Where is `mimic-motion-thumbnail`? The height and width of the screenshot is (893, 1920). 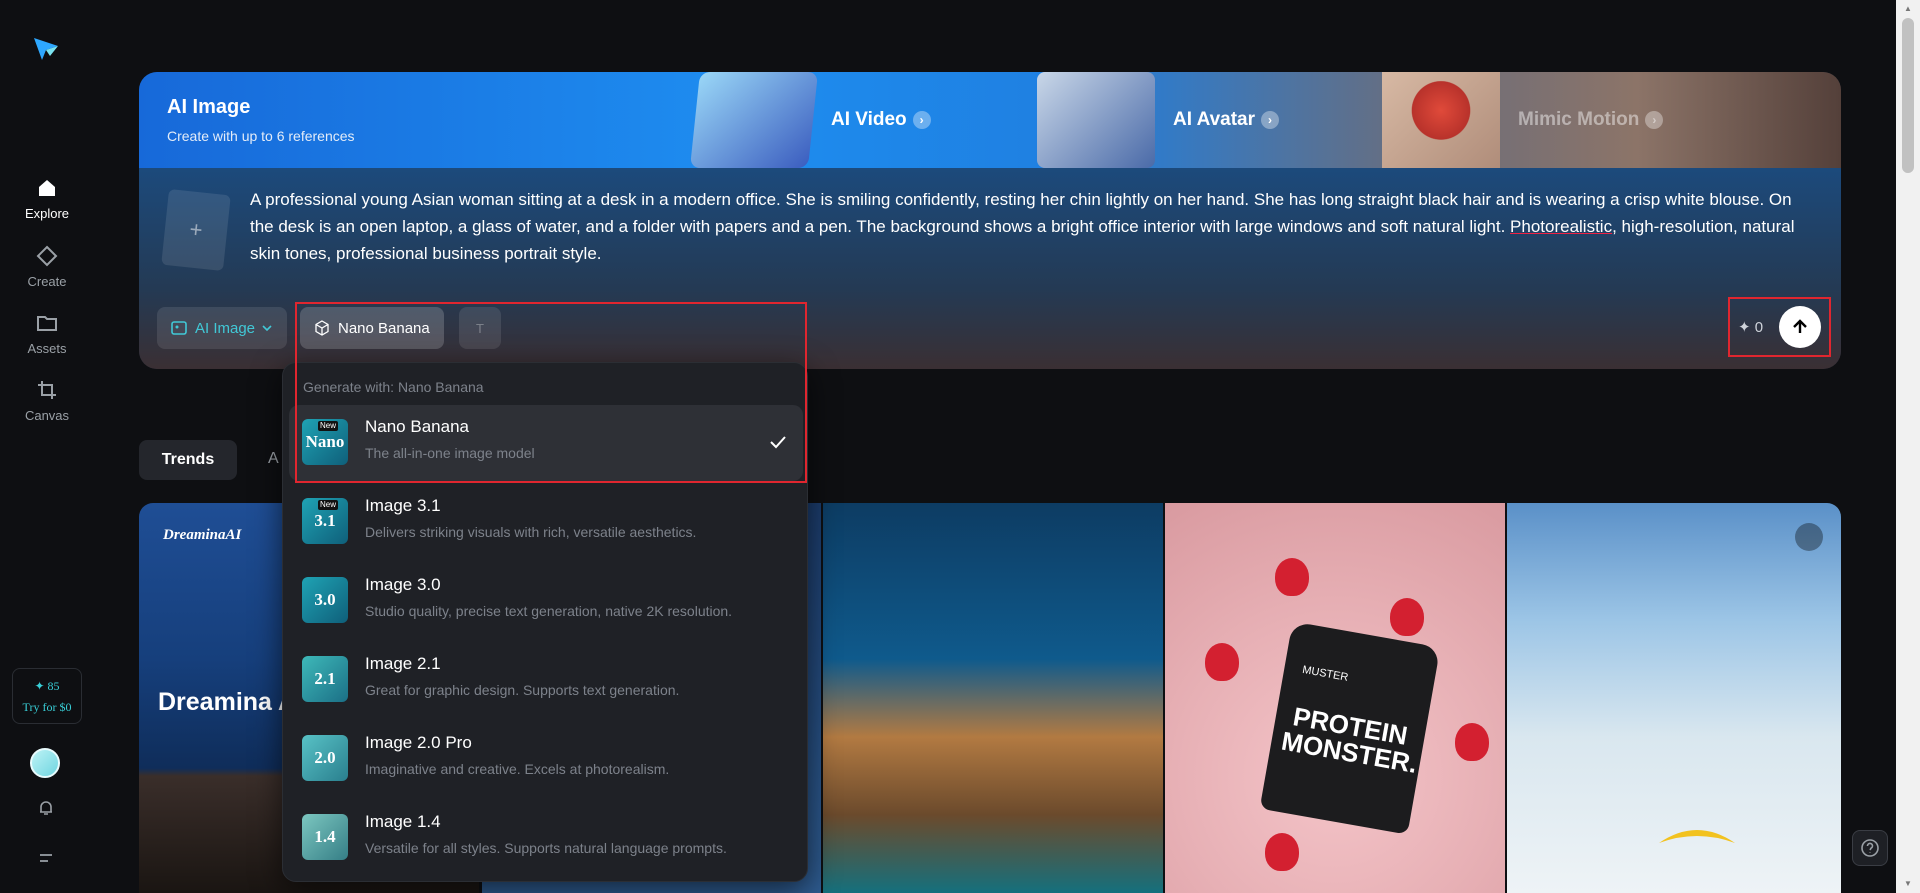
mimic-motion-thumbnail is located at coordinates (1441, 120).